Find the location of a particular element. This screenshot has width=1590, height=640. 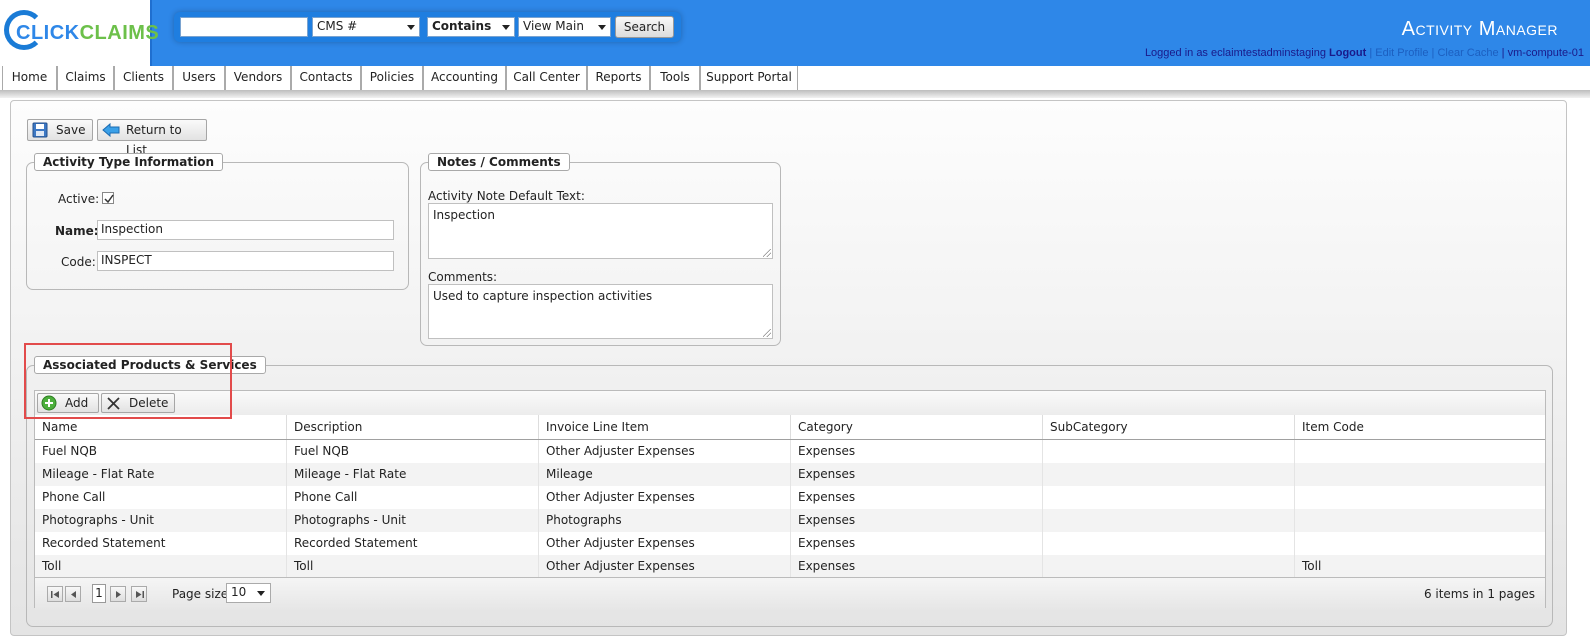

activity-type-legend: Activity Type Information is located at coordinates (129, 162).